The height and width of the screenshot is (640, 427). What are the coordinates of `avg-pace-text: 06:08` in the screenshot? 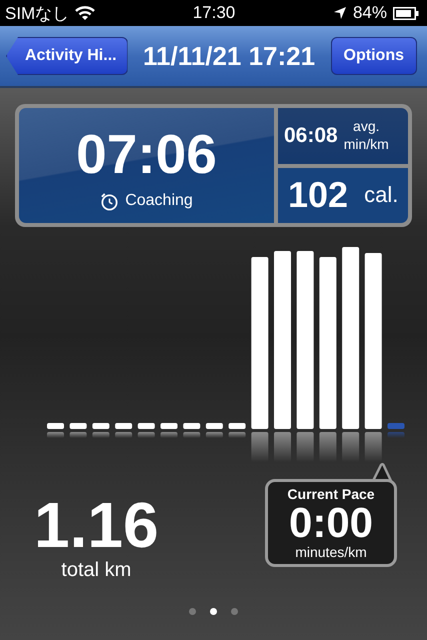 It's located at (311, 136).